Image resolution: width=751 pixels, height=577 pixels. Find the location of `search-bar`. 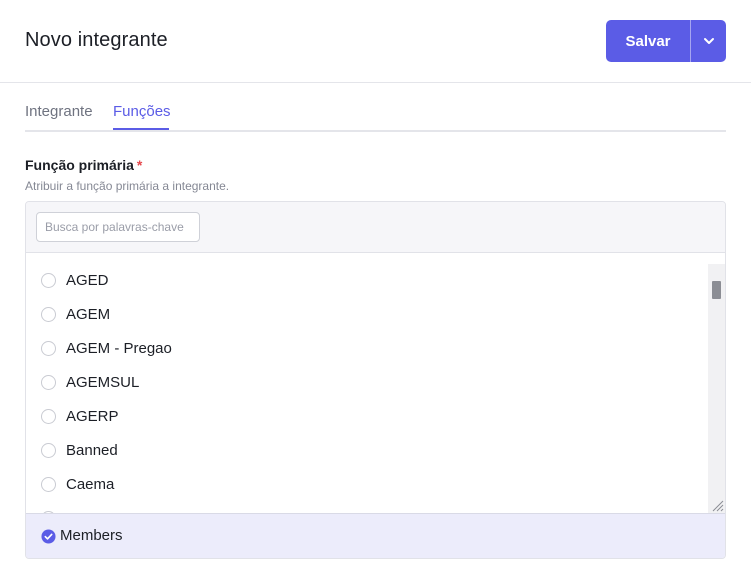

search-bar is located at coordinates (375, 227).